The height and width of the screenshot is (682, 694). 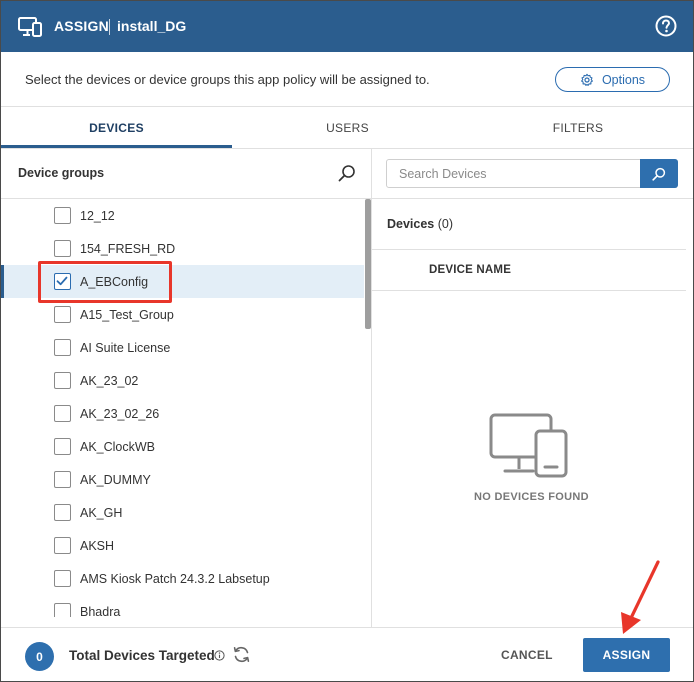 What do you see at coordinates (182, 446) in the screenshot?
I see `list-item: AK_ClockWB` at bounding box center [182, 446].